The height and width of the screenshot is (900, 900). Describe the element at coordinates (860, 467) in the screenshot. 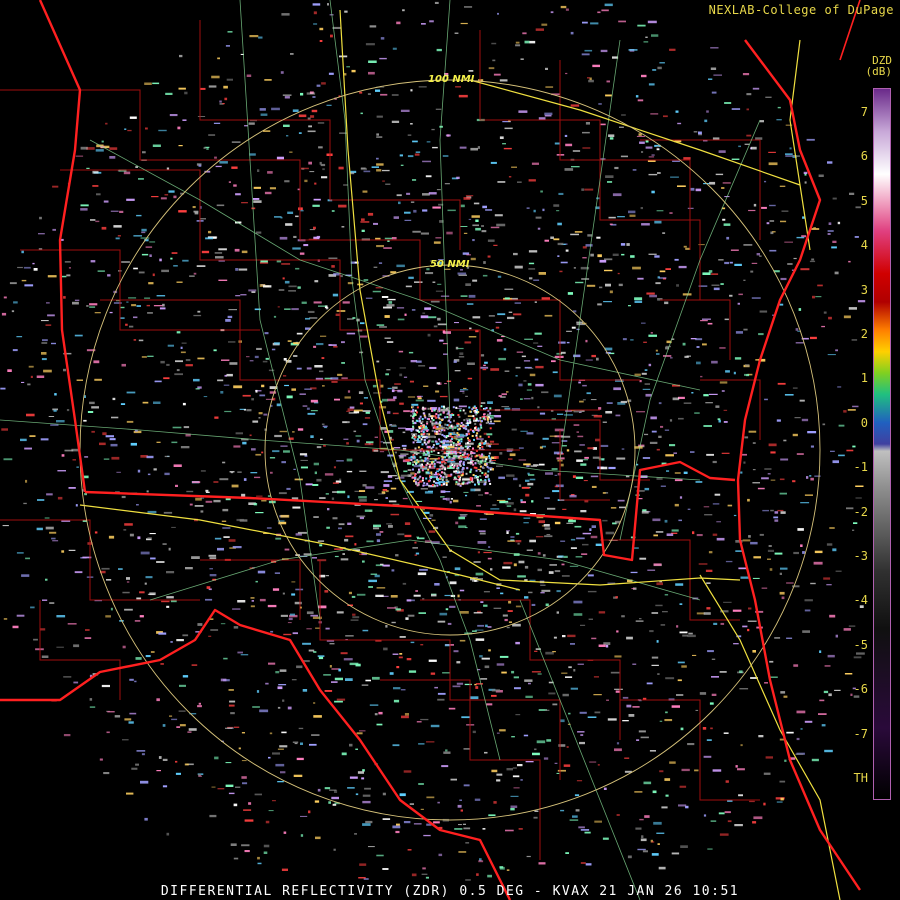

I see `colorbar-tick: -1` at that location.